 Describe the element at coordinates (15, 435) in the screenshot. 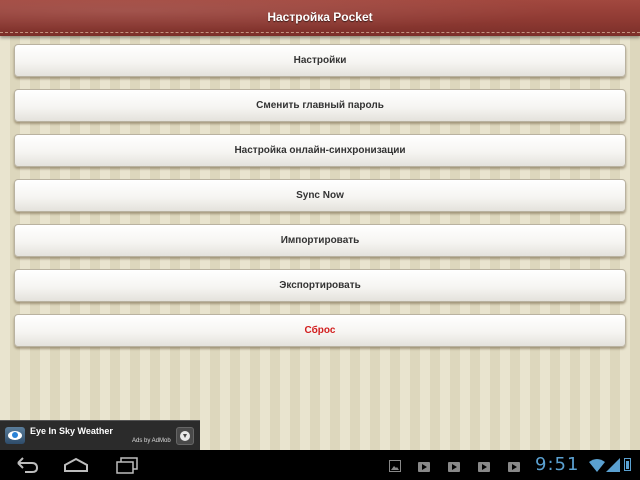

I see `eye-logo-icon` at that location.